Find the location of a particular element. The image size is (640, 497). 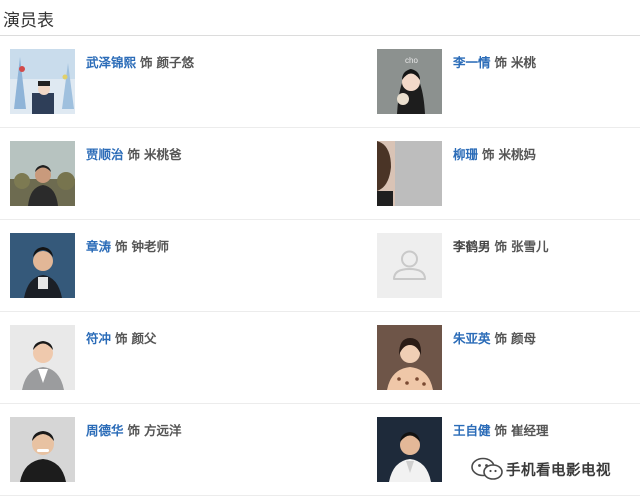

actor-name-link: 朱亚英 is located at coordinates (472, 338).